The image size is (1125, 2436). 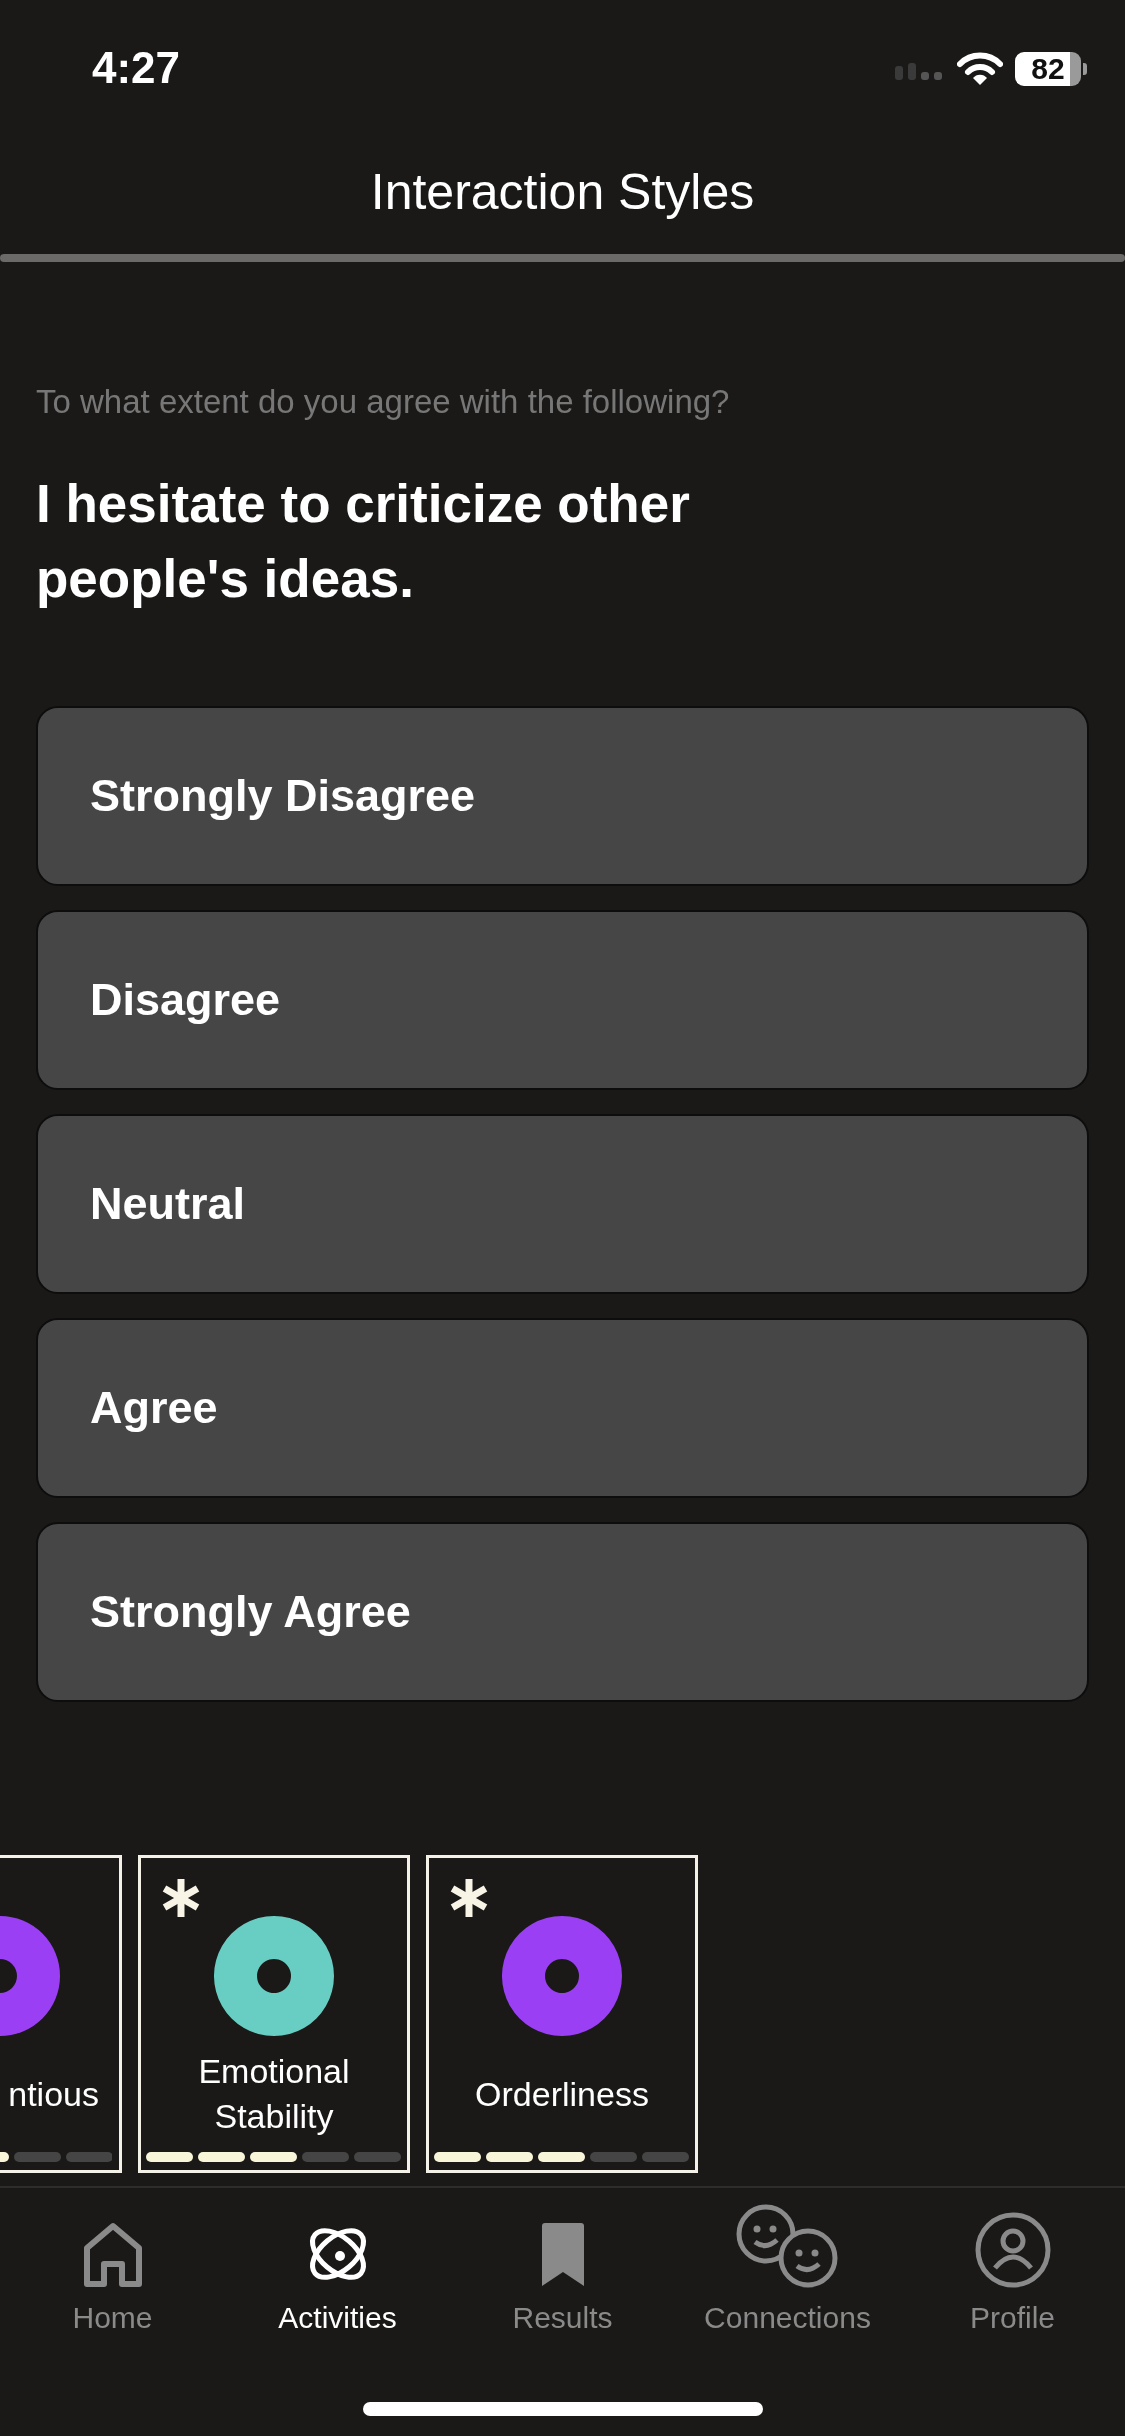 I want to click on tab-bar-item: Home, so click(x=112, y=2283).